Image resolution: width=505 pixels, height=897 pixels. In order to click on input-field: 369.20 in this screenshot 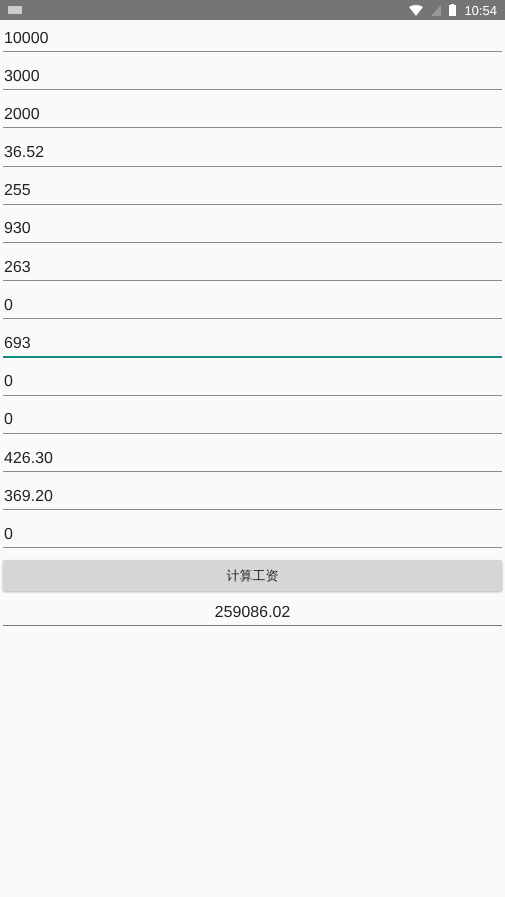, I will do `click(252, 494)`.